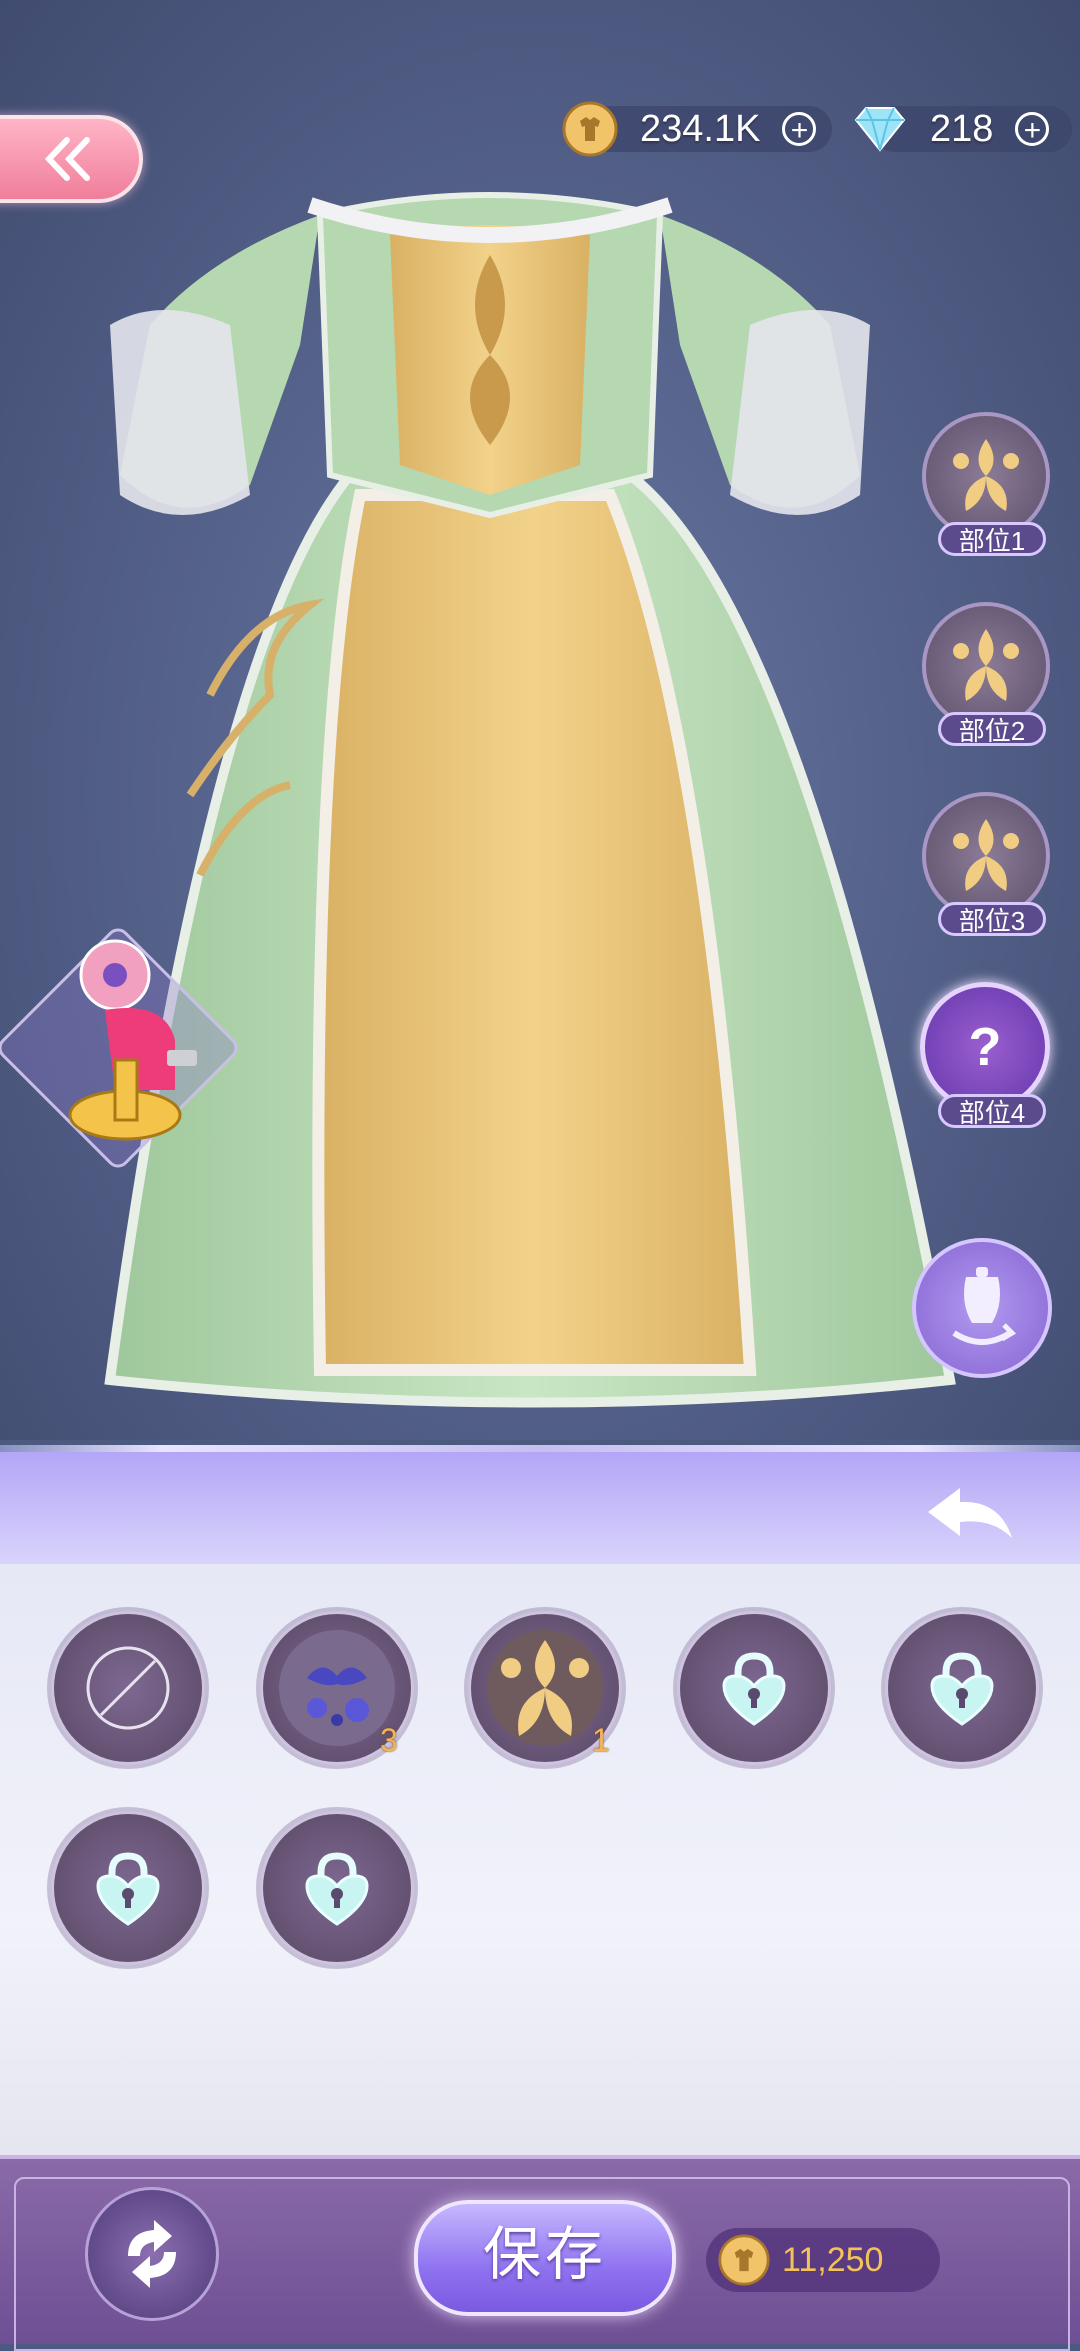 This screenshot has height=2351, width=1080. I want to click on mannequin-rotate-button, so click(982, 1308).